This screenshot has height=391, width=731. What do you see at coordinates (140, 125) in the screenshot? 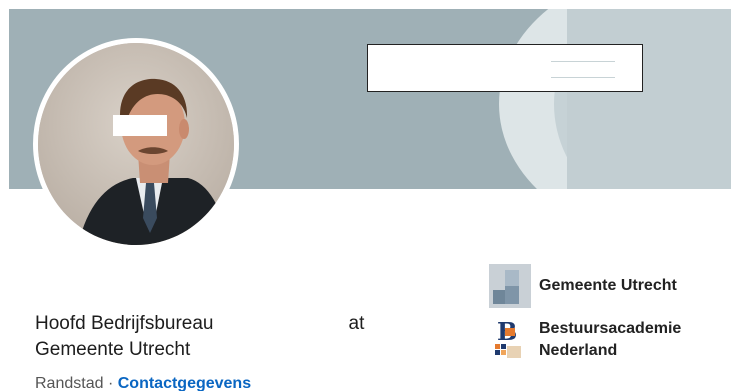
I see `face-redaction` at bounding box center [140, 125].